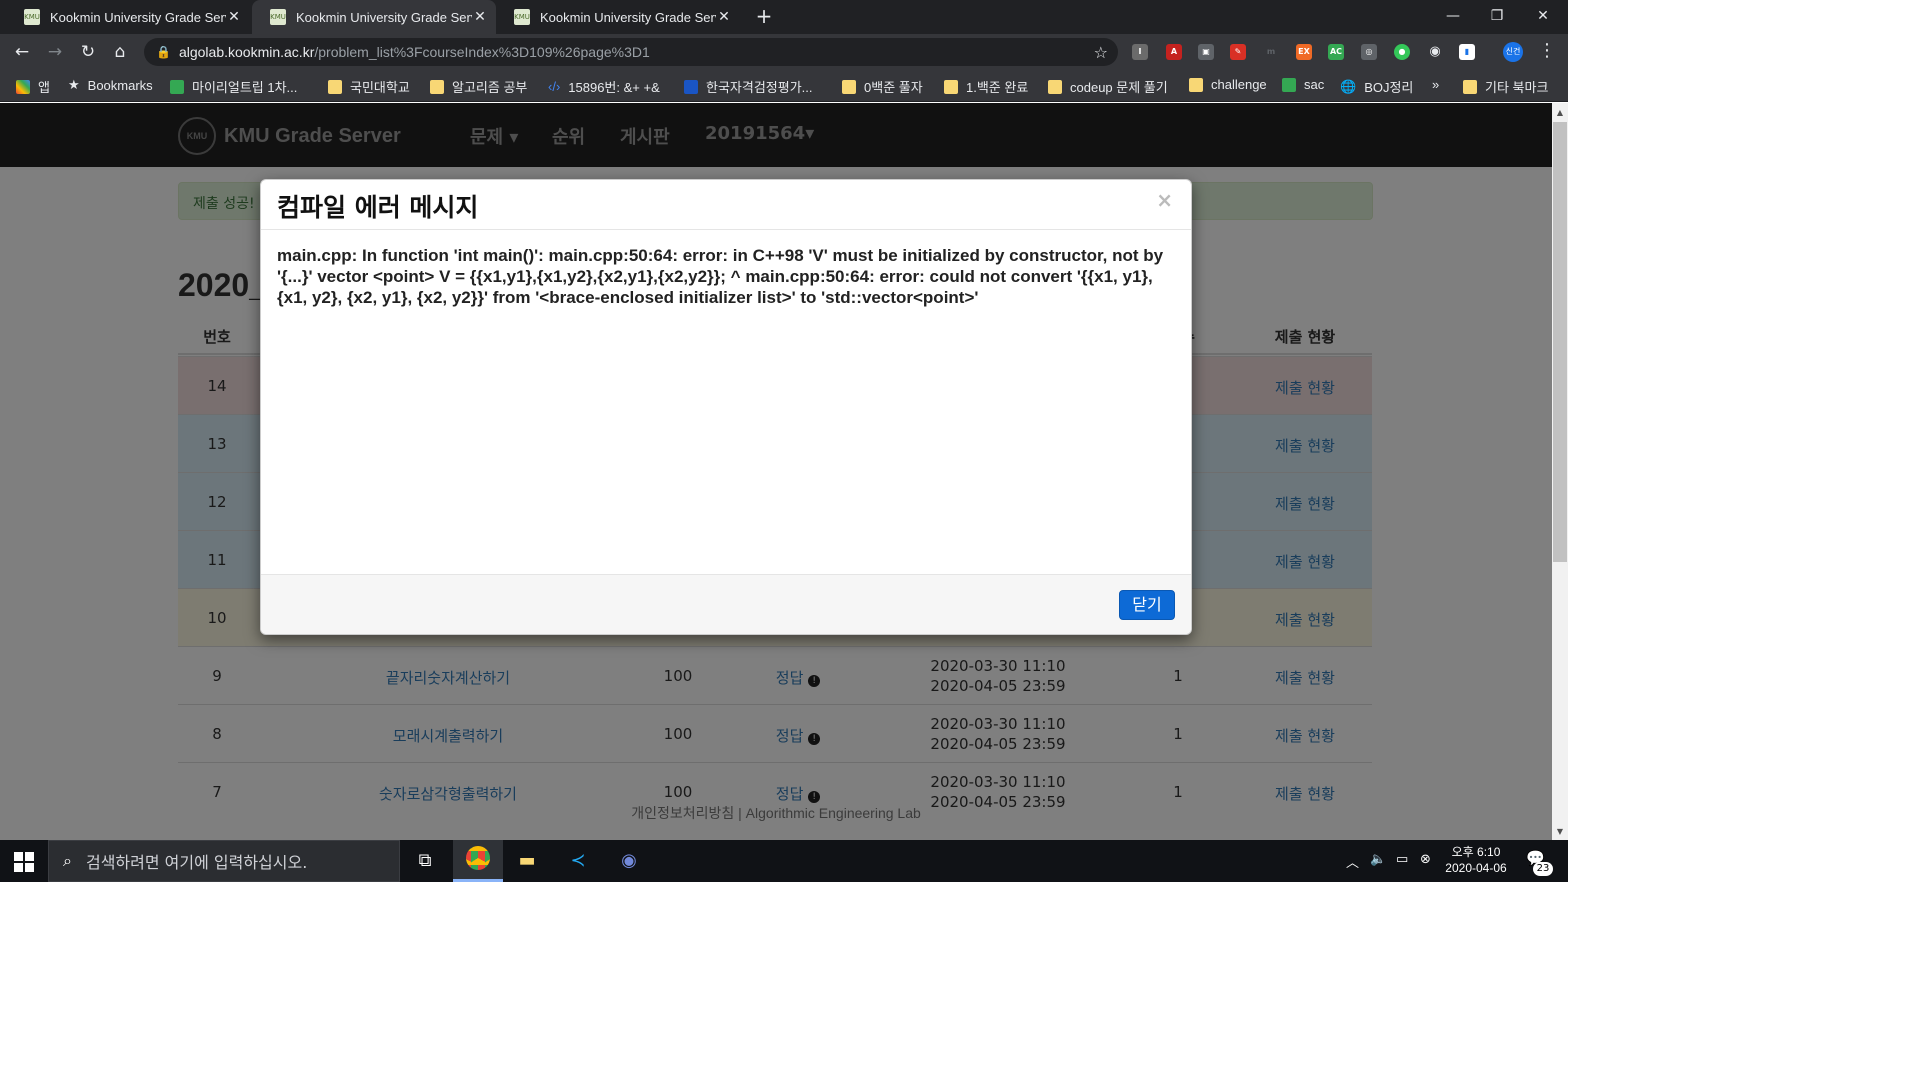 The image size is (1920, 1080). What do you see at coordinates (1352, 861) in the screenshot?
I see `tray-overflow-icon: ︿` at bounding box center [1352, 861].